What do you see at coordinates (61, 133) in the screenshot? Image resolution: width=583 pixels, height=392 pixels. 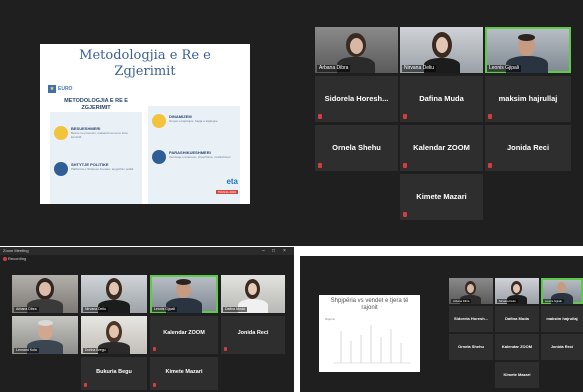 I see `check-icon` at bounding box center [61, 133].